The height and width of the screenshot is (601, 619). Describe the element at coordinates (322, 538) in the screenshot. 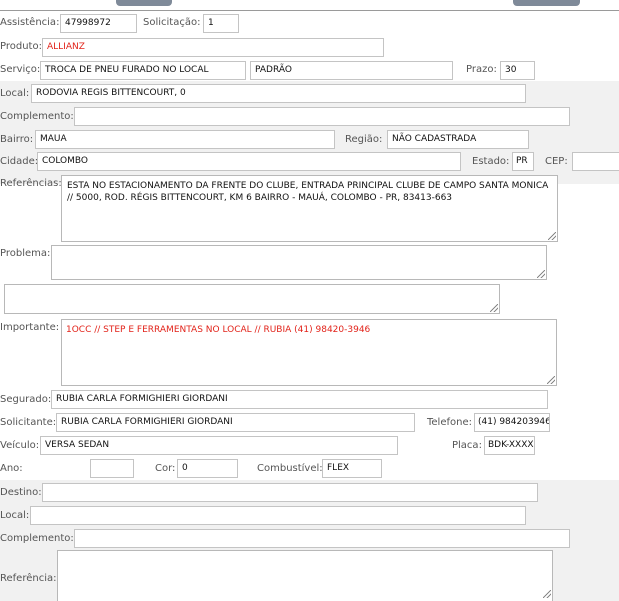

I see `destino-complemento-field` at that location.